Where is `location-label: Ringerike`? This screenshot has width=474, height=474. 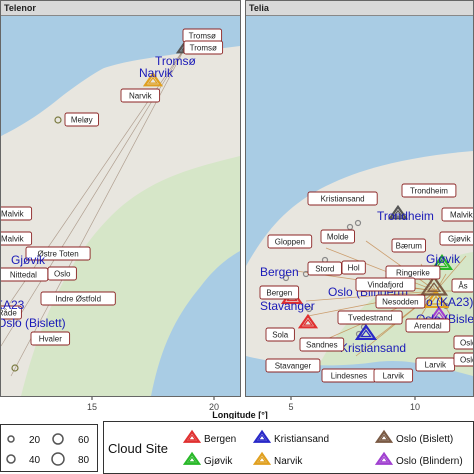 location-label: Ringerike is located at coordinates (413, 272).